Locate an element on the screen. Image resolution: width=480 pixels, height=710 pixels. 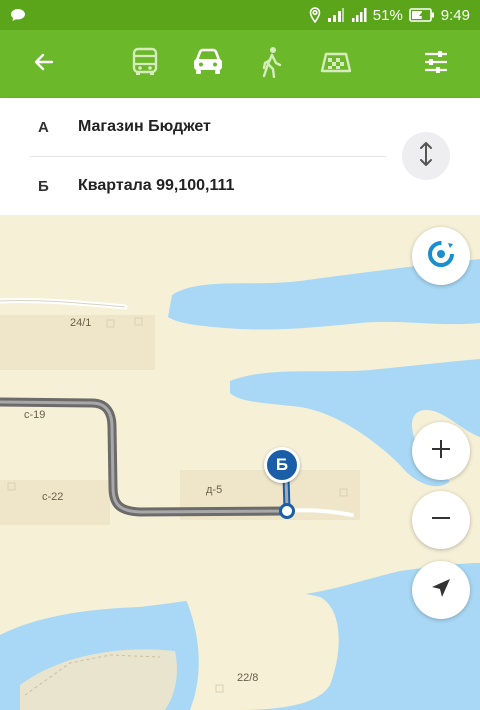
origin-letter: А is located at coordinates (43, 127).